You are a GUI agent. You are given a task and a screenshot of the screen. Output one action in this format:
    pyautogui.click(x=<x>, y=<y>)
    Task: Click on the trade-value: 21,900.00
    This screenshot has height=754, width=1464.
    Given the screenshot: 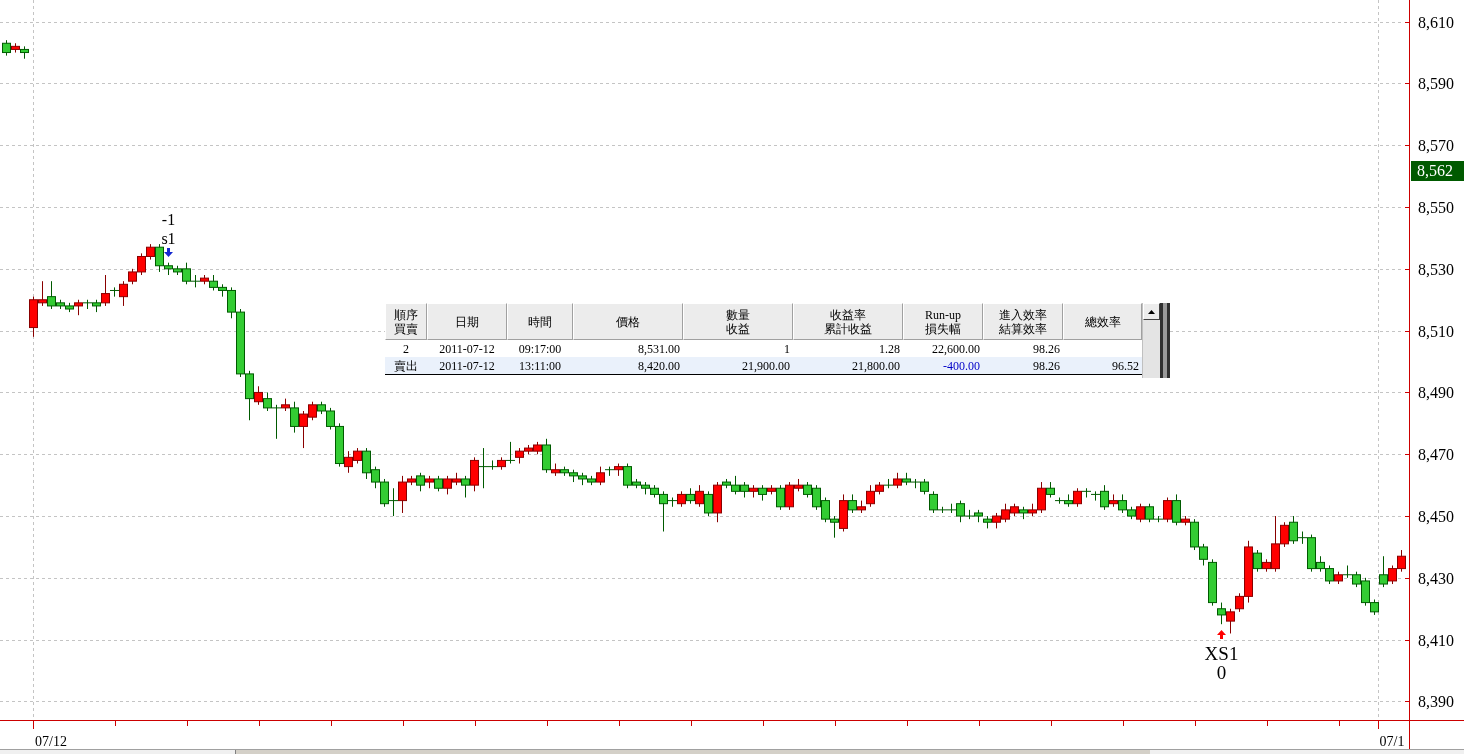 What is the action you would take?
    pyautogui.click(x=766, y=365)
    